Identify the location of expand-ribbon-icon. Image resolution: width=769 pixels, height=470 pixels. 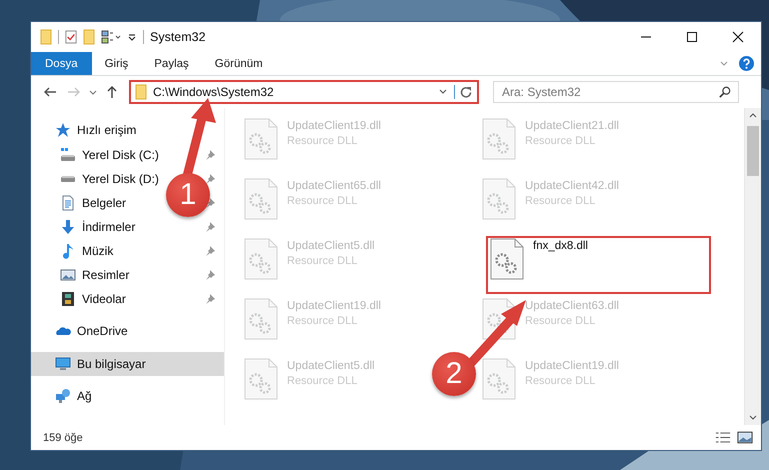
(724, 63).